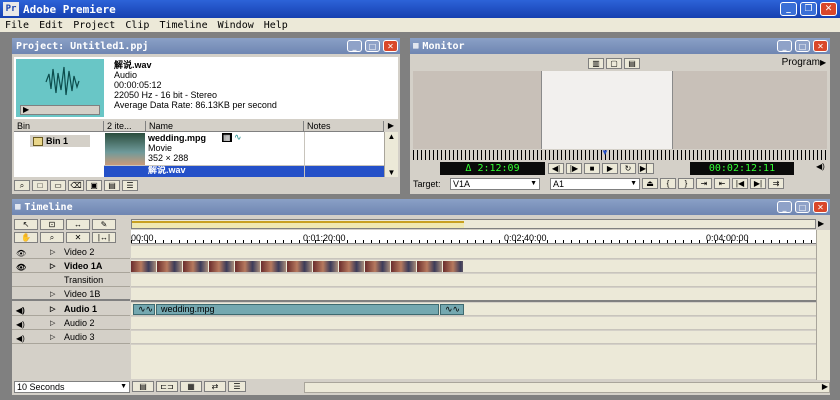 The height and width of the screenshot is (400, 840). What do you see at coordinates (802, 207) in the screenshot?
I see `timeline-maximize-button: □` at bounding box center [802, 207].